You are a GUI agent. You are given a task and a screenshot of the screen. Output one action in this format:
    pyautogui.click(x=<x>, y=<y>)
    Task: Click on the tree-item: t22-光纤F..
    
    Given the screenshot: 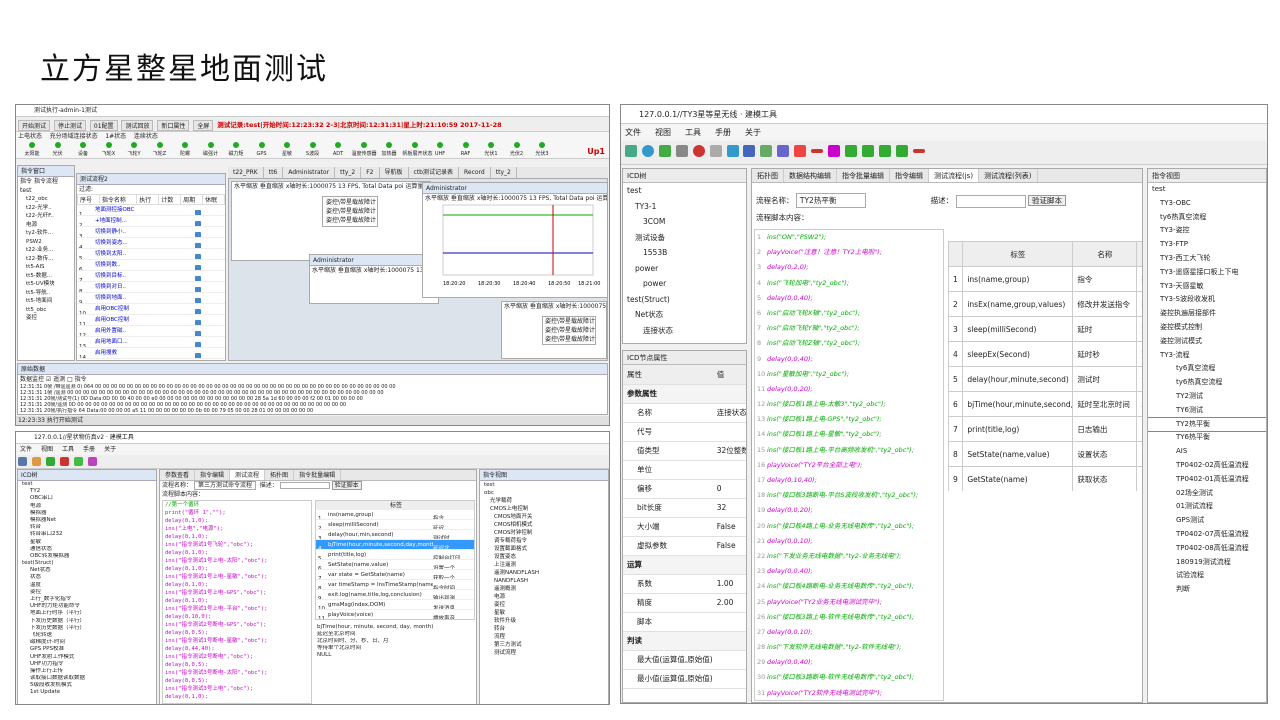 What is the action you would take?
    pyautogui.click(x=46, y=216)
    